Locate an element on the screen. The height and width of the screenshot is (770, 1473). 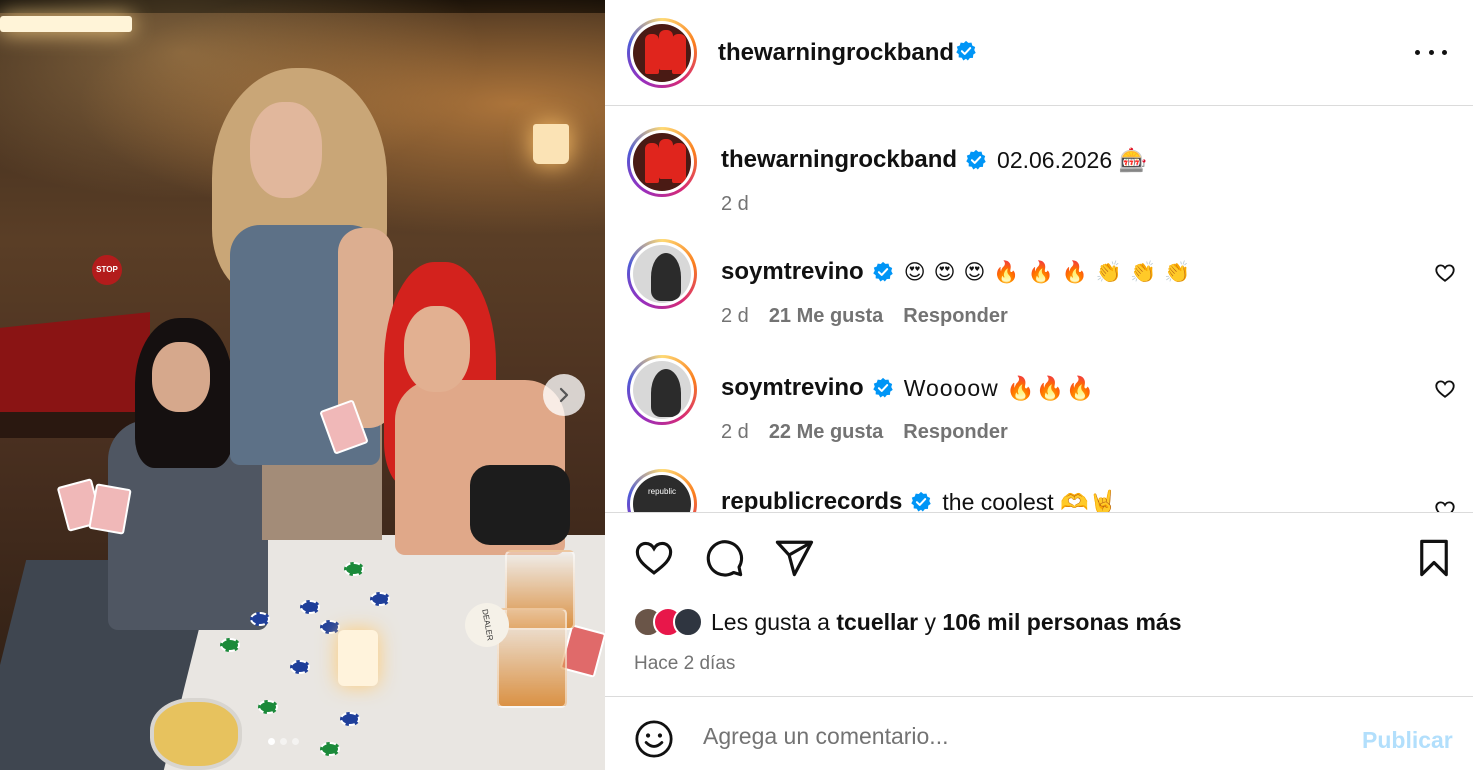
comment-input is located at coordinates (1023, 736).